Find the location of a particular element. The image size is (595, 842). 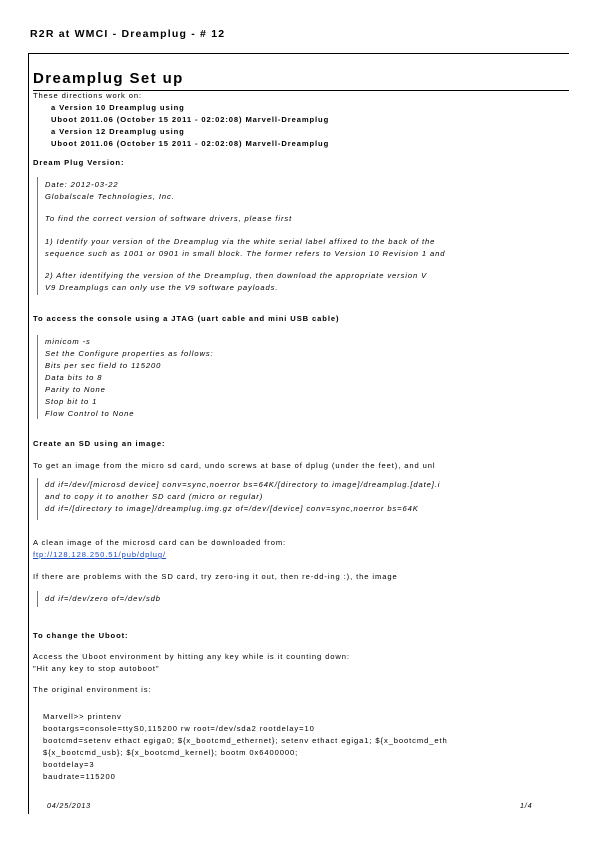

console-line: Stop bit to 1 is located at coordinates (71, 401).